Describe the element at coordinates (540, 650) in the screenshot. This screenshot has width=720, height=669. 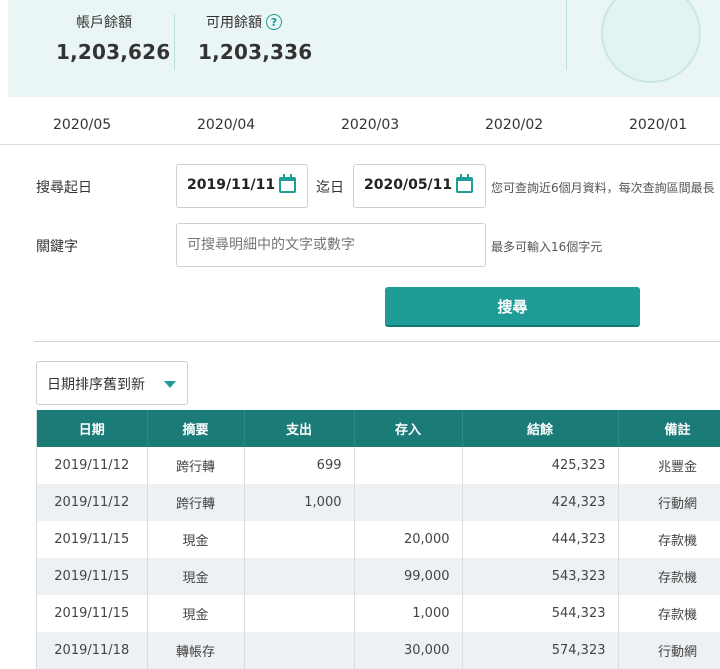
I see `cell-balance: 574,323` at that location.